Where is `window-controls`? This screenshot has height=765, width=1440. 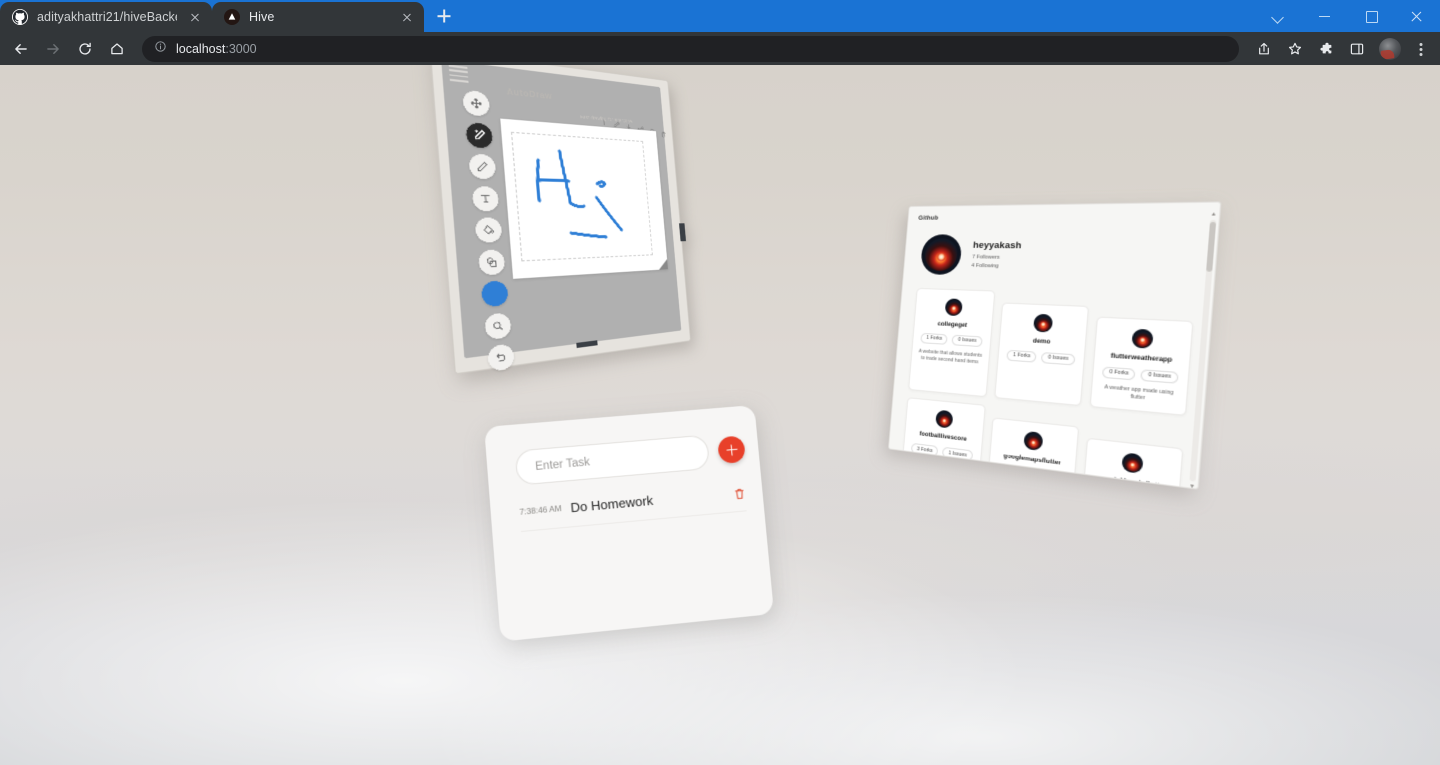
window-controls is located at coordinates (1348, 16).